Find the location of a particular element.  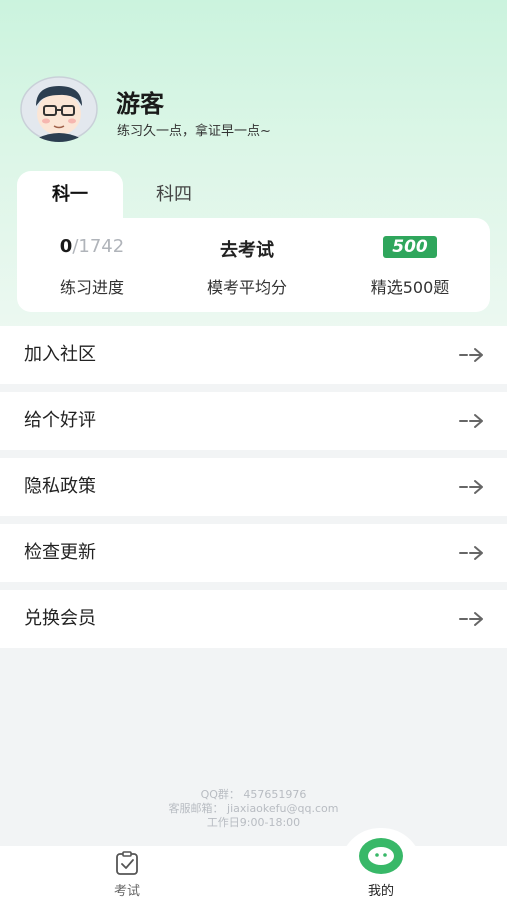

username: 游客 is located at coordinates (140, 104).